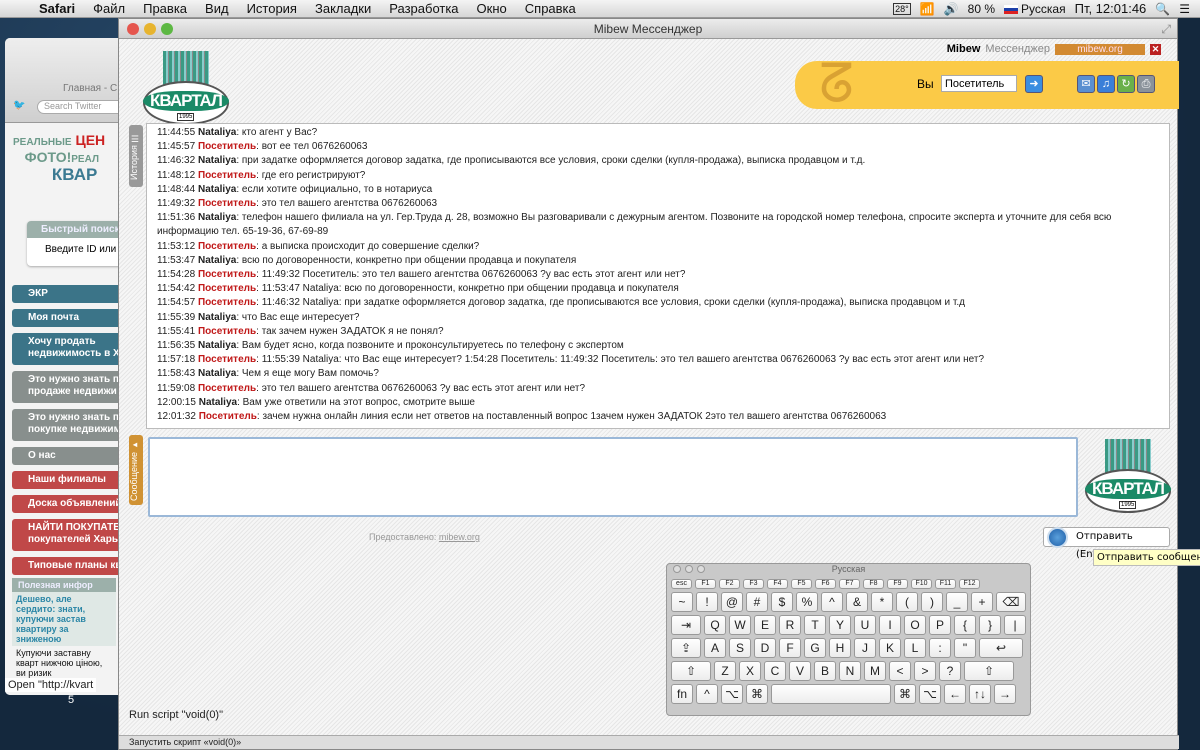 The width and height of the screenshot is (1200, 750). Describe the element at coordinates (840, 648) in the screenshot. I see `key: H` at that location.